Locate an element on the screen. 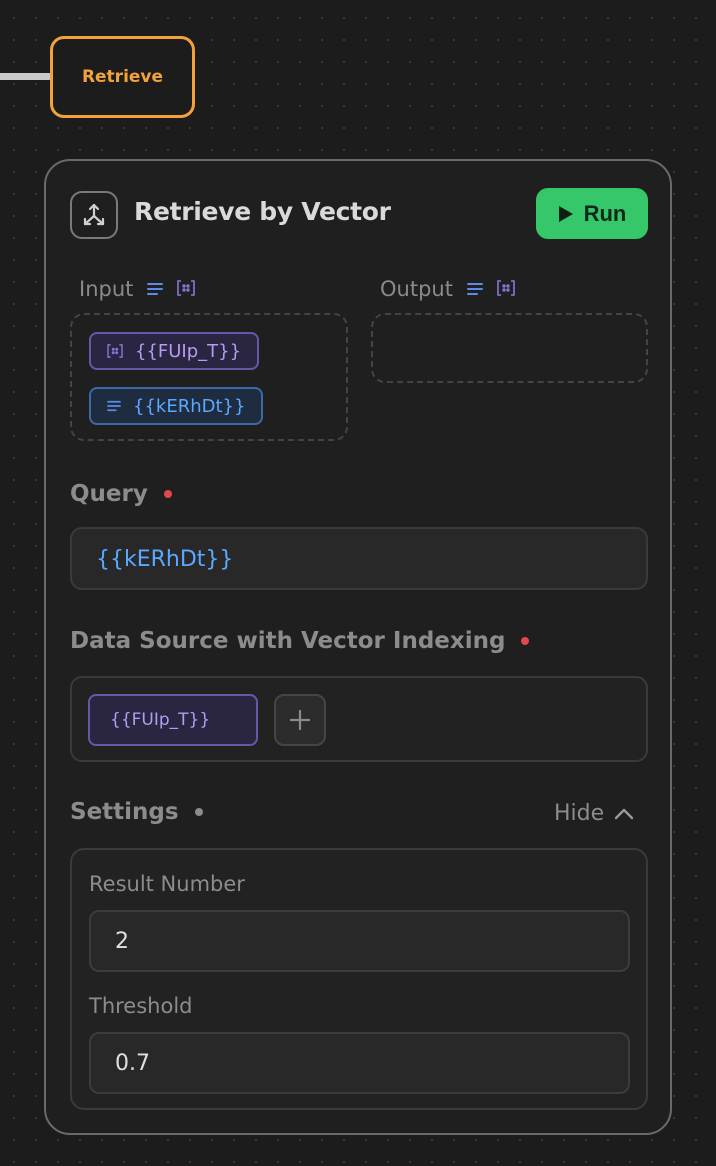  output-label-row: Output is located at coordinates (447, 289).